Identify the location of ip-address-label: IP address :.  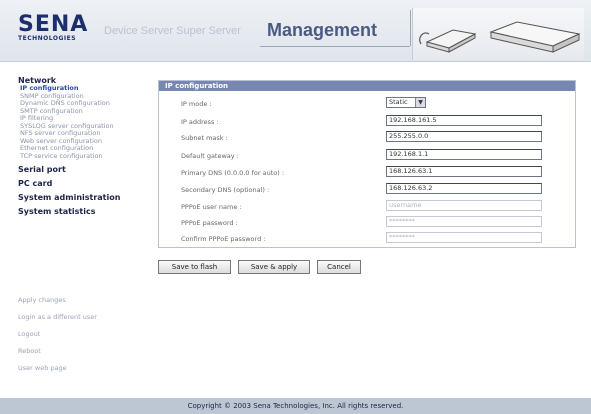
(200, 122).